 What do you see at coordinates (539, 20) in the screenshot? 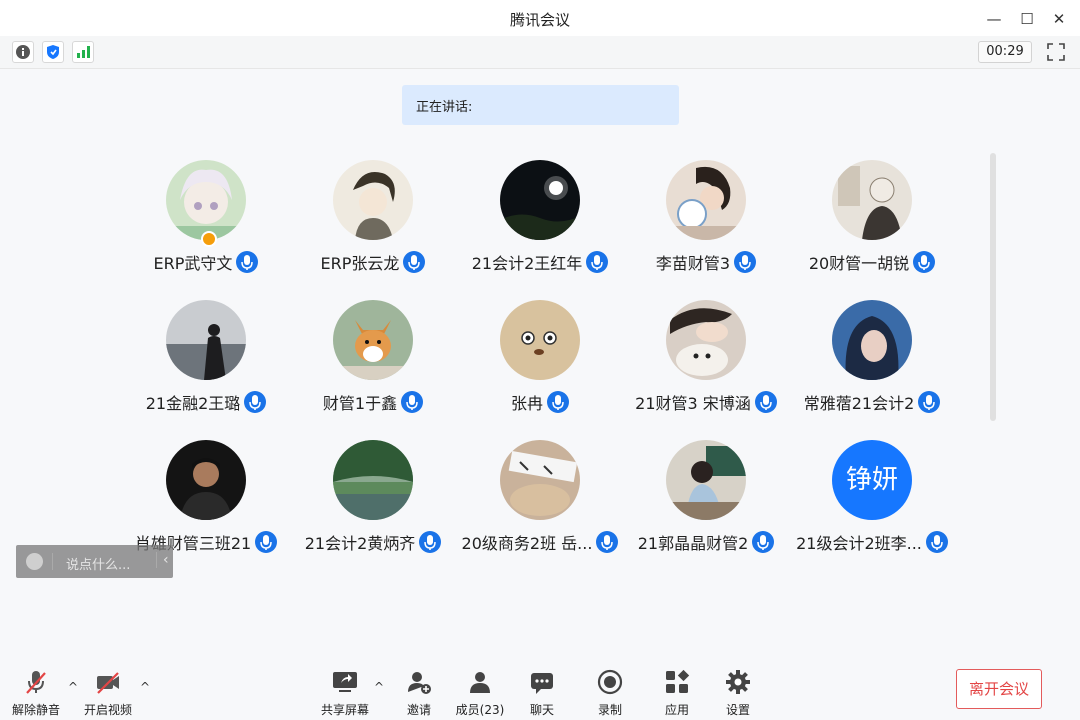
I see `window-title: 腾讯会议` at bounding box center [539, 20].